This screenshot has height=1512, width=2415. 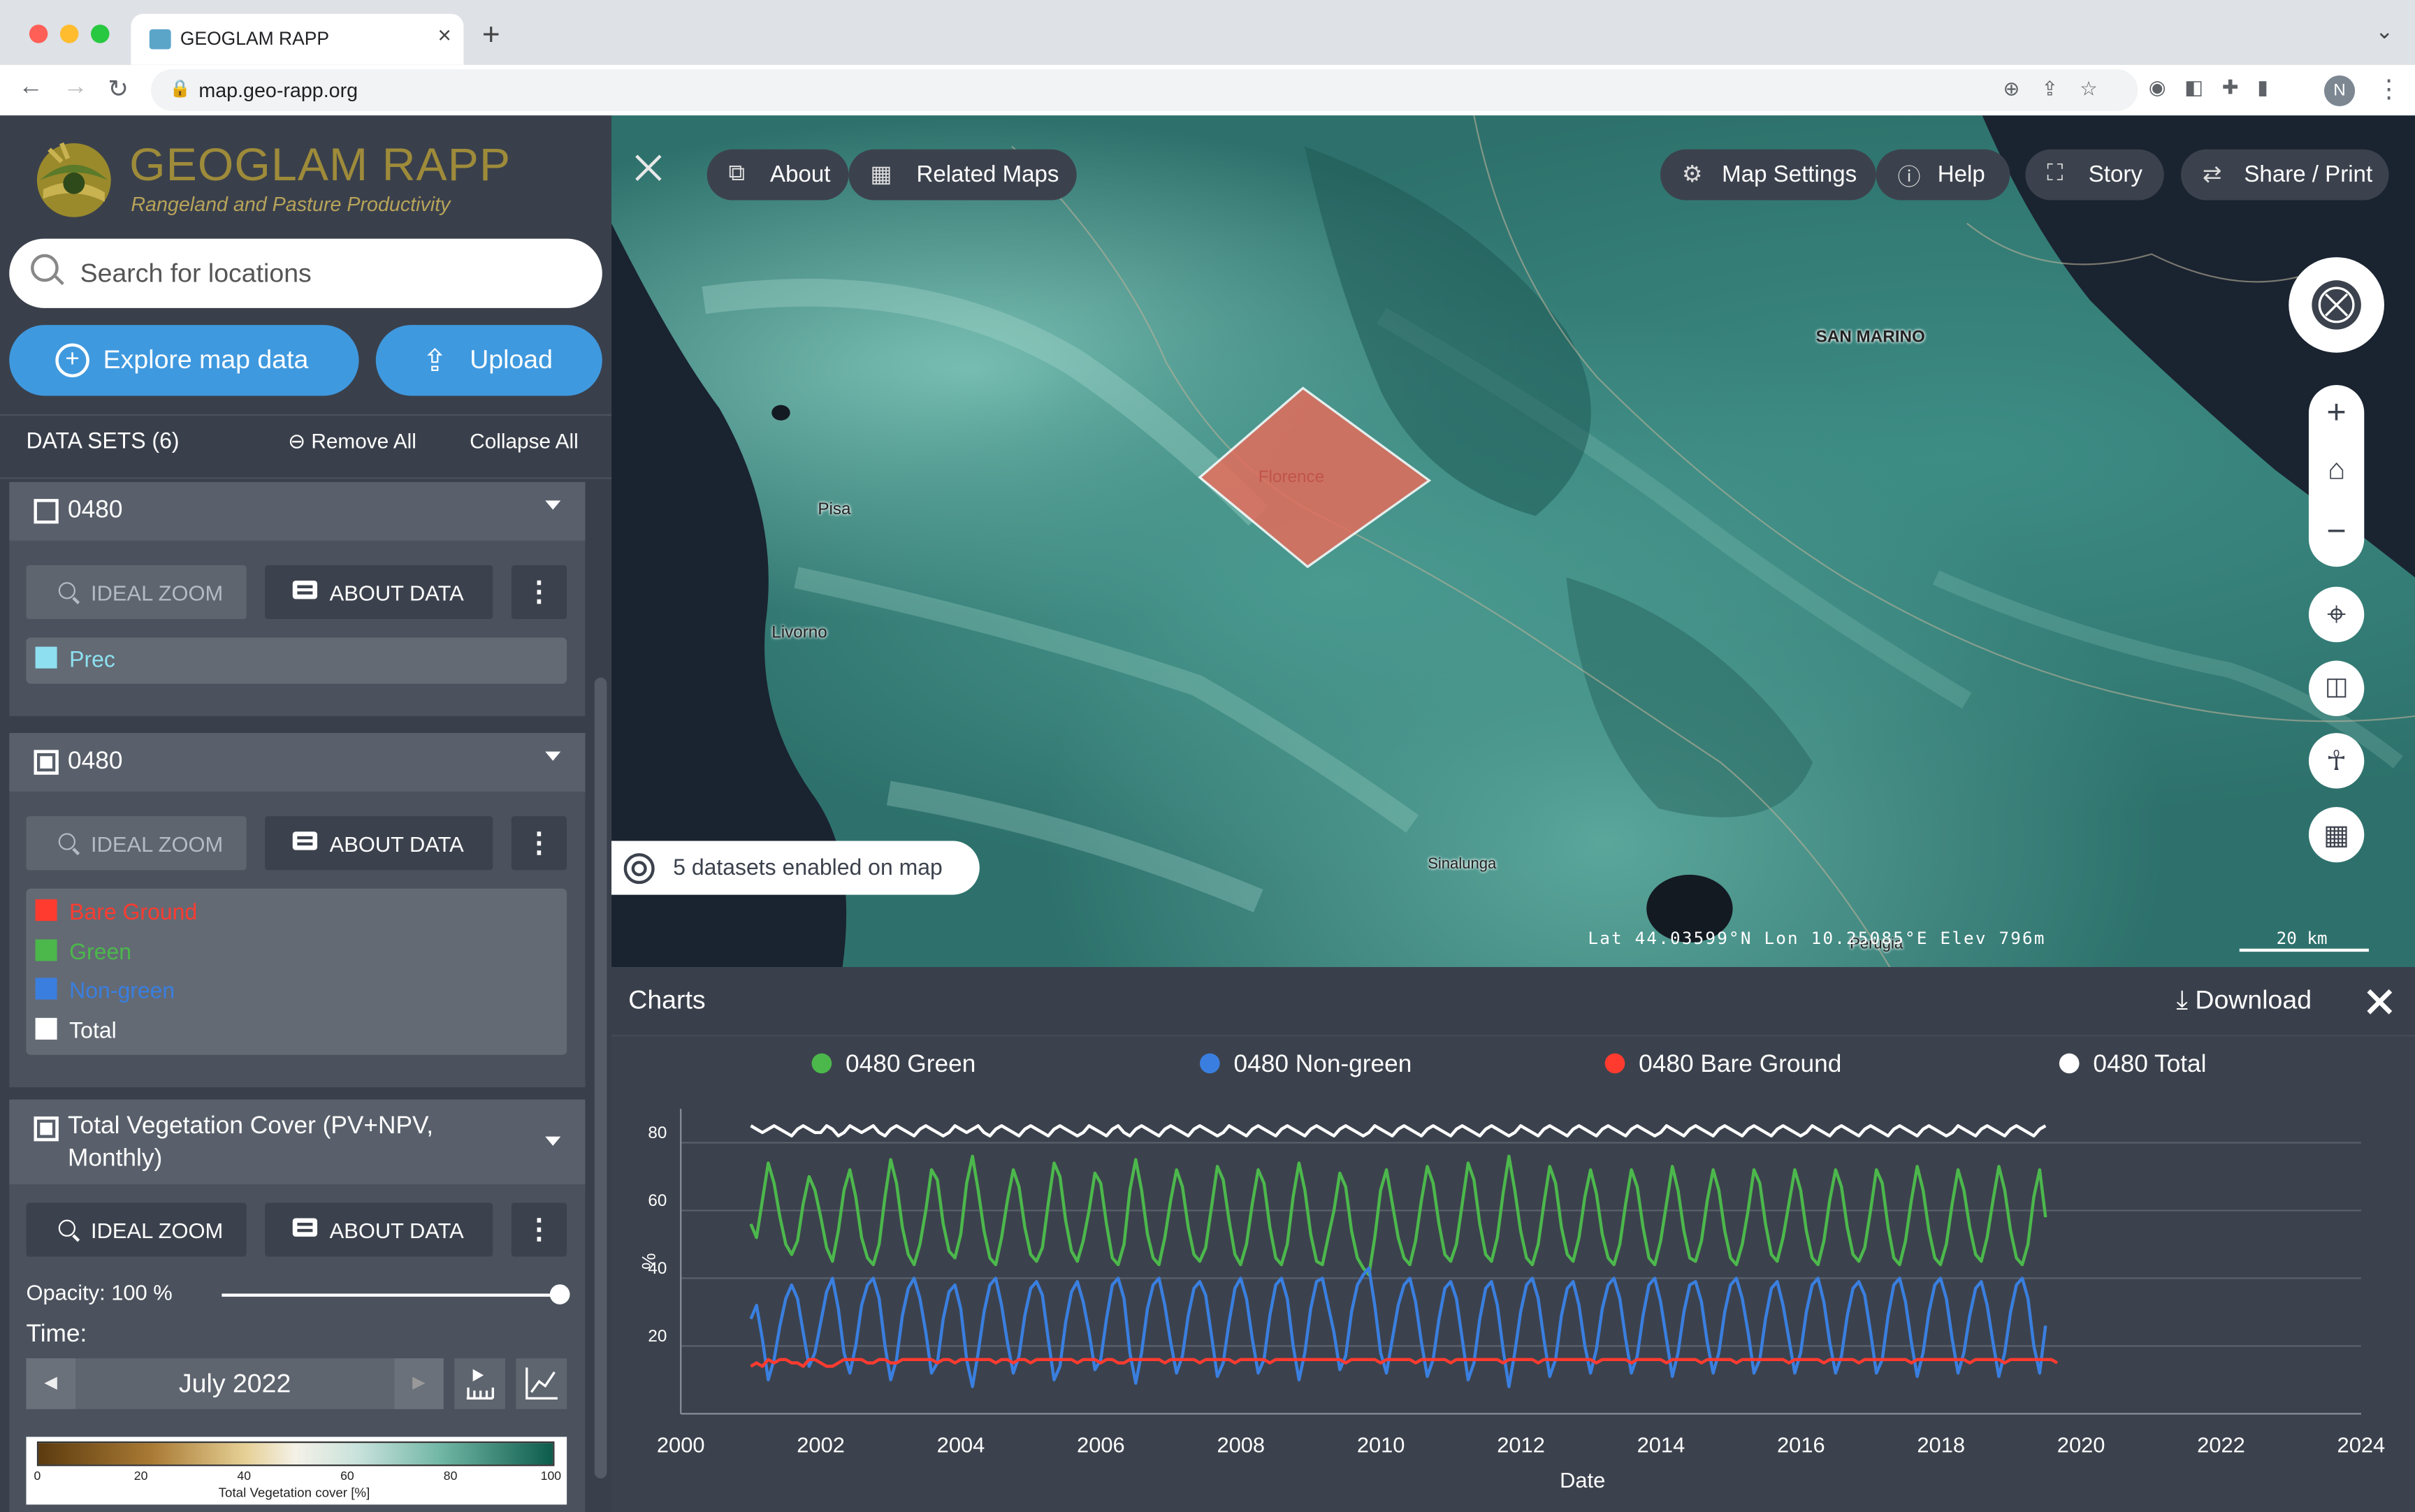 I want to click on x-tick-label: 2010, so click(x=1381, y=1444).